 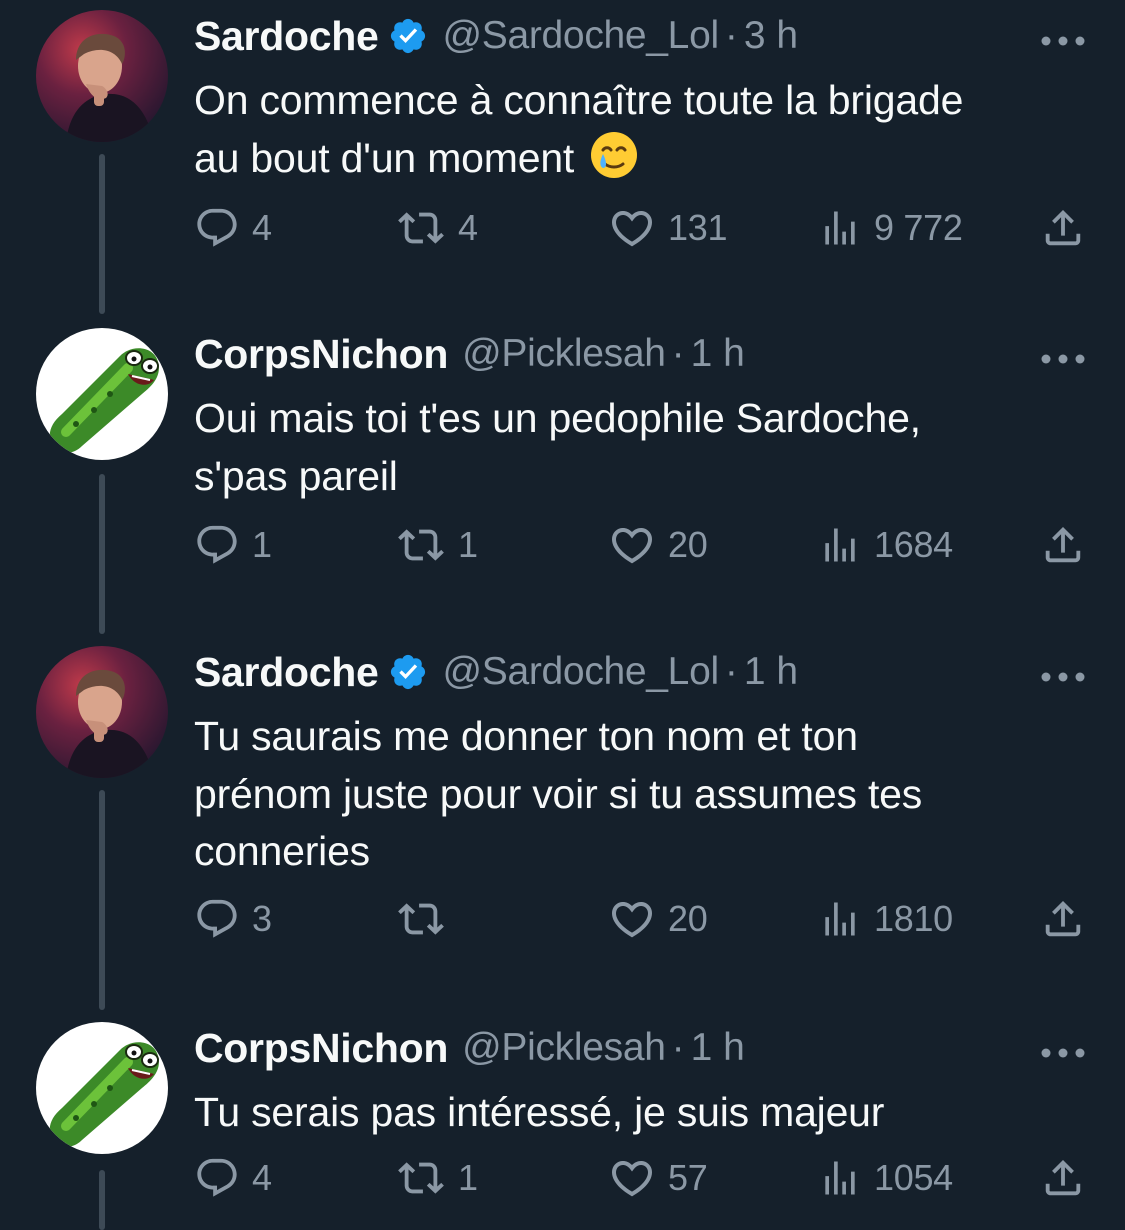 I want to click on retweet-count: 4, so click(x=468, y=227).